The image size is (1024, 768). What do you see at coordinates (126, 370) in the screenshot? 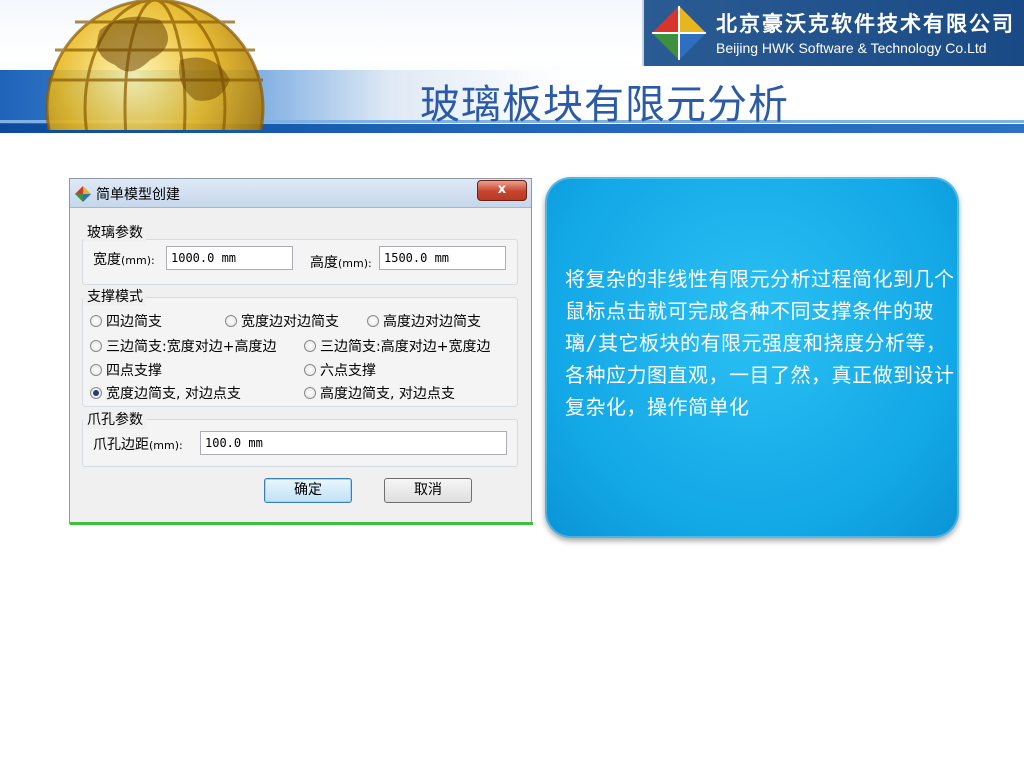
I see `radio-four-point: 四点支撑` at bounding box center [126, 370].